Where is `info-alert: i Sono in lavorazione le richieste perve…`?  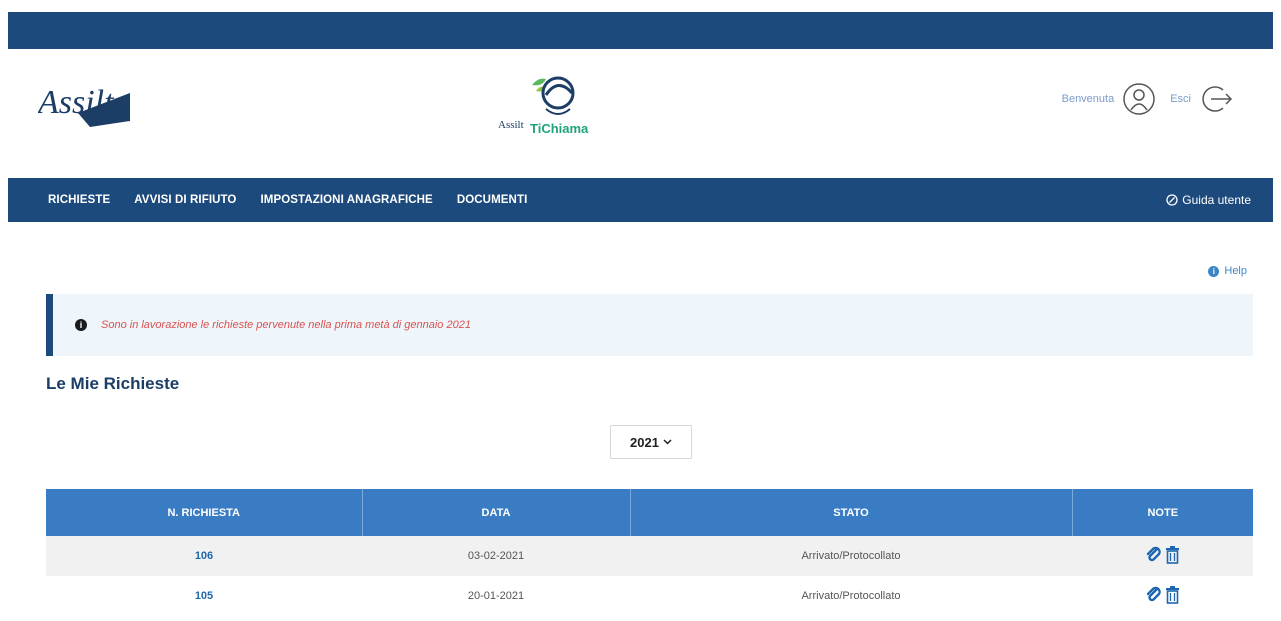
info-alert: i Sono in lavorazione le richieste perve… is located at coordinates (649, 325).